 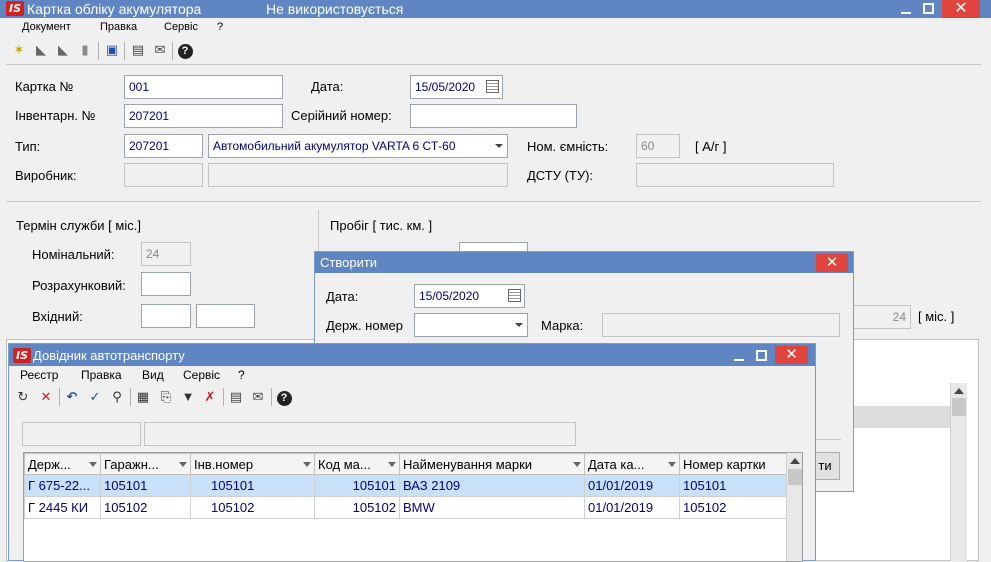 I want to click on search-icon: ⚲, so click(x=117, y=397).